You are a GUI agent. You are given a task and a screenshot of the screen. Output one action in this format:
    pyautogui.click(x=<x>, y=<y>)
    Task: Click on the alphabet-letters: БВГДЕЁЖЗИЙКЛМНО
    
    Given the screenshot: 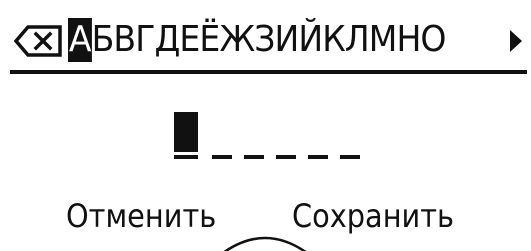 What is the action you would take?
    pyautogui.click(x=269, y=40)
    